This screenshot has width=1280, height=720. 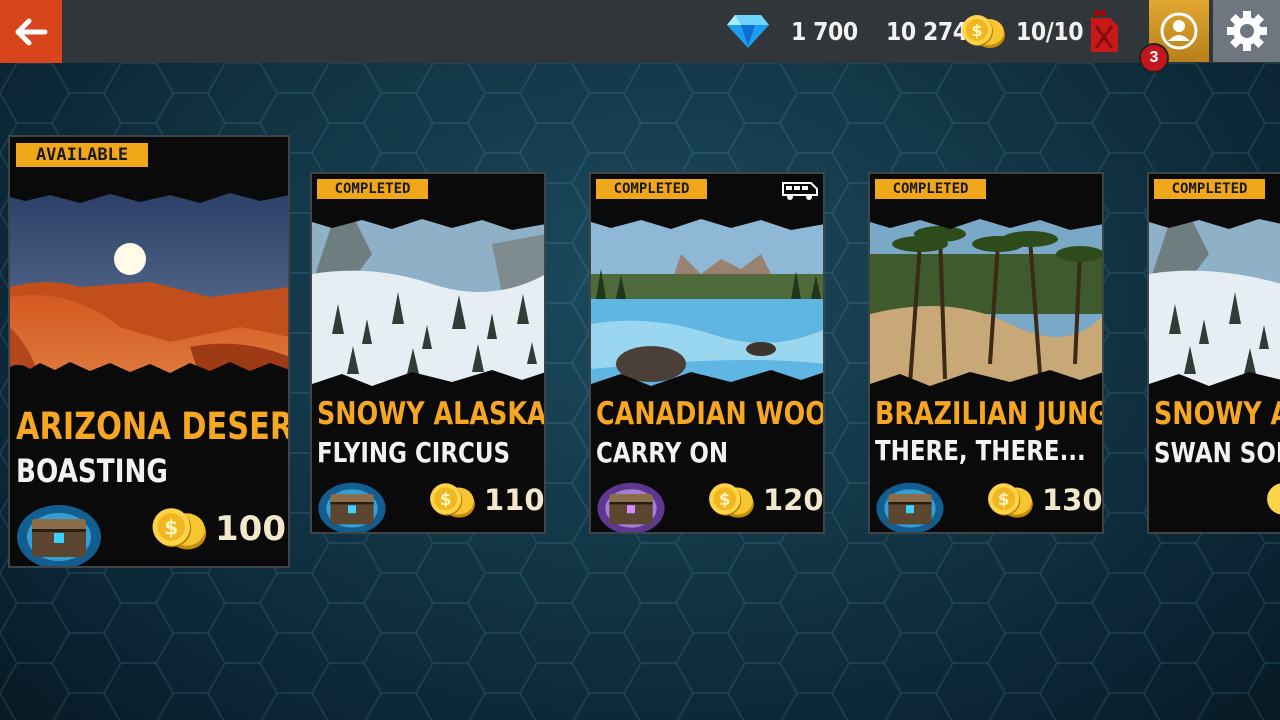 I want to click on gems-count: 1 700, so click(x=824, y=31).